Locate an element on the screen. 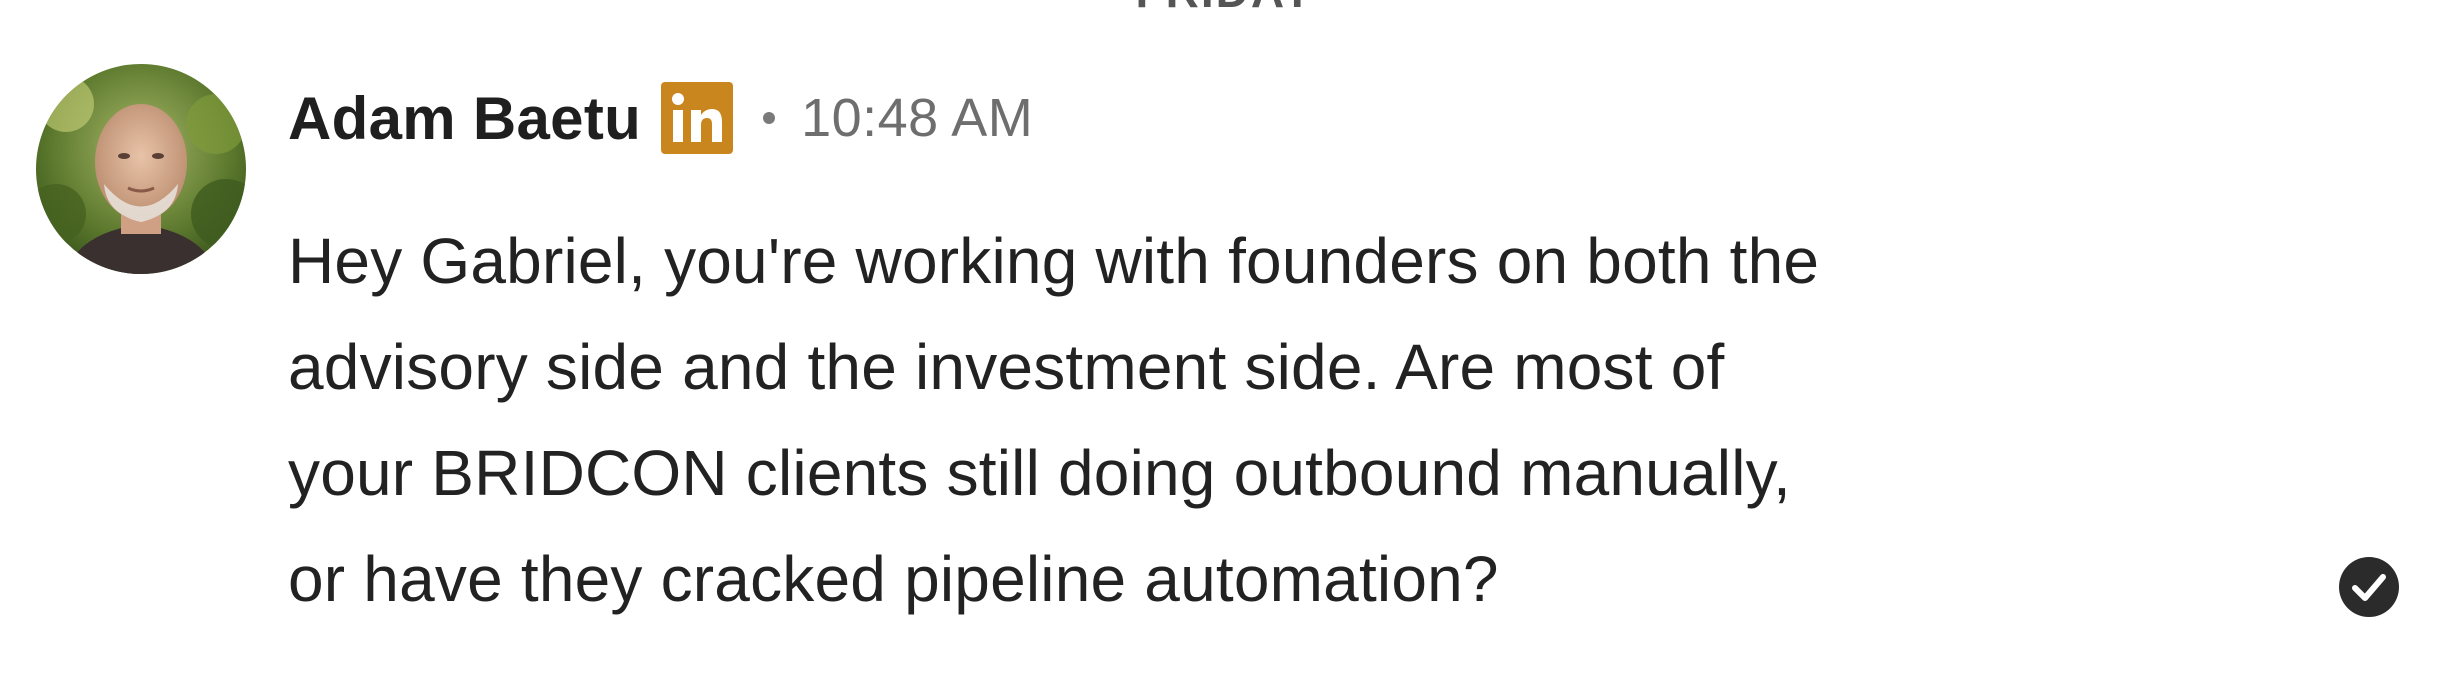 Image resolution: width=2450 pixels, height=700 pixels. linkedin-icon is located at coordinates (697, 118).